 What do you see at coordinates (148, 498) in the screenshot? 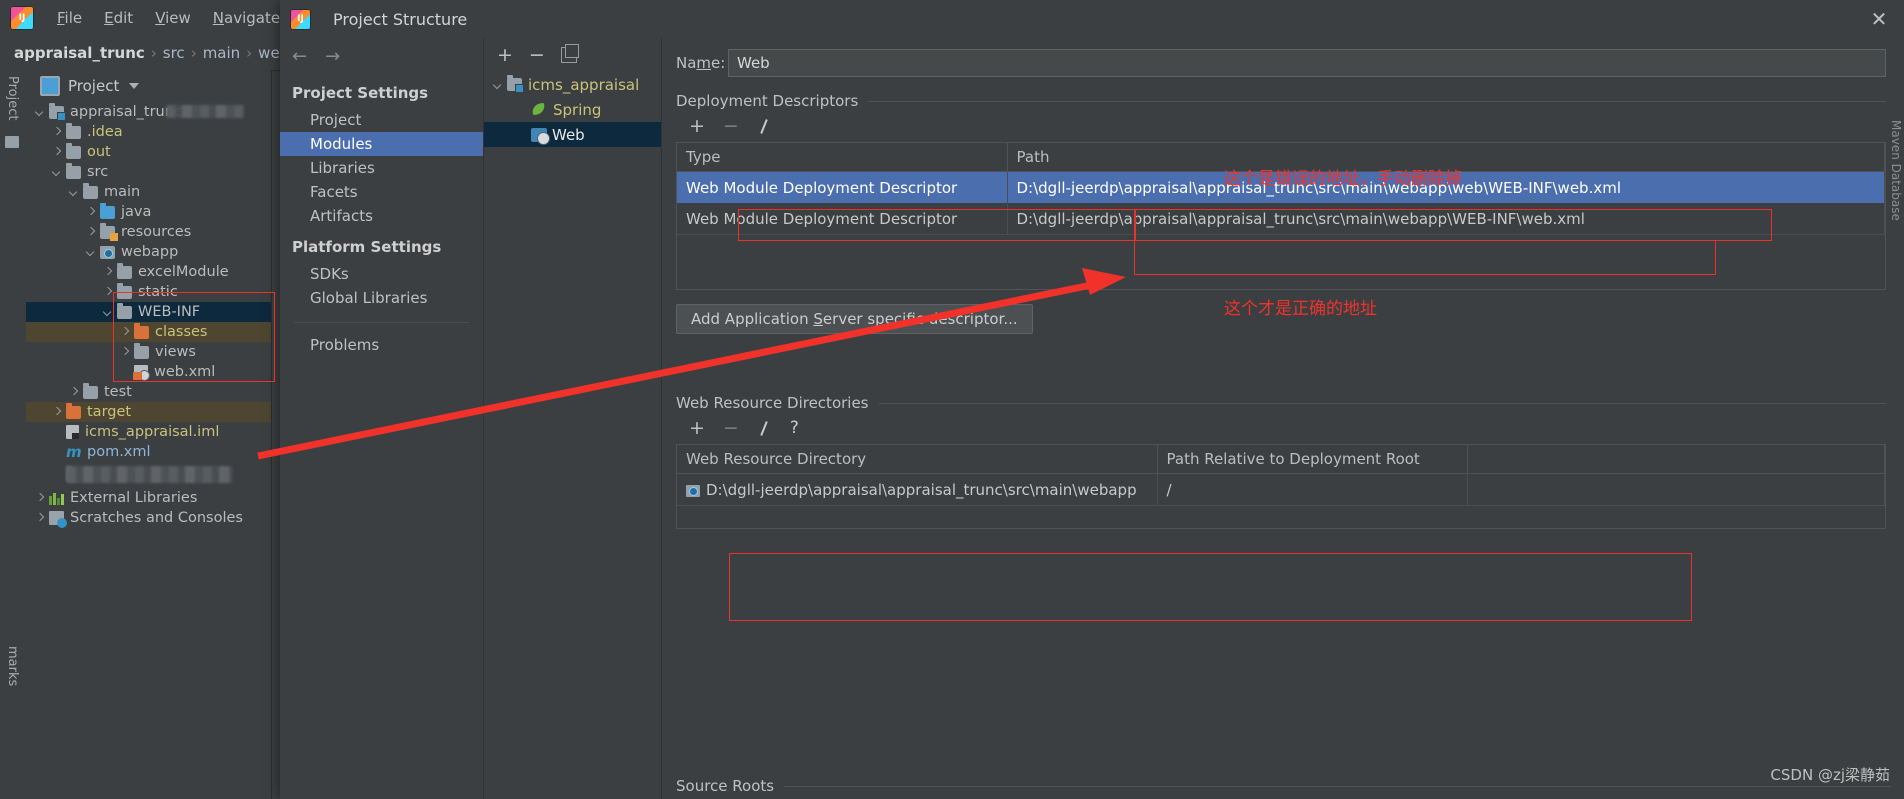
I see `tree-item-external-libraries: External Libraries` at bounding box center [148, 498].